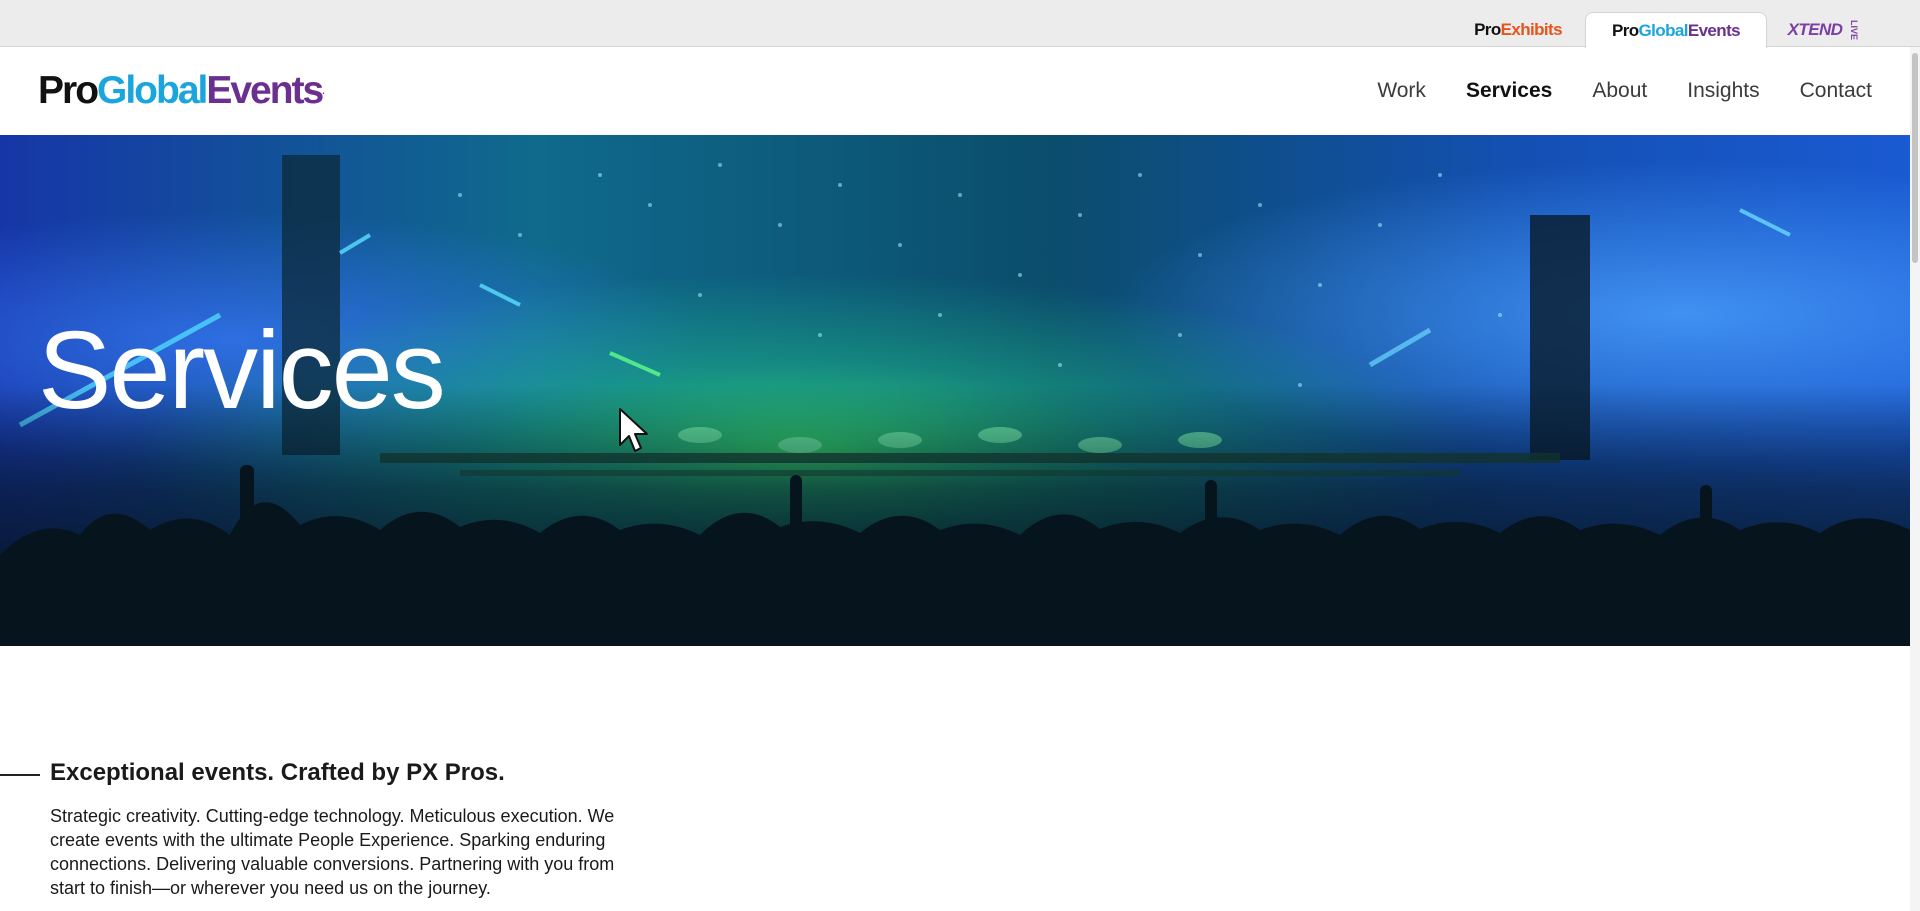 The height and width of the screenshot is (911, 1920). I want to click on logo-events: Events, so click(265, 90).